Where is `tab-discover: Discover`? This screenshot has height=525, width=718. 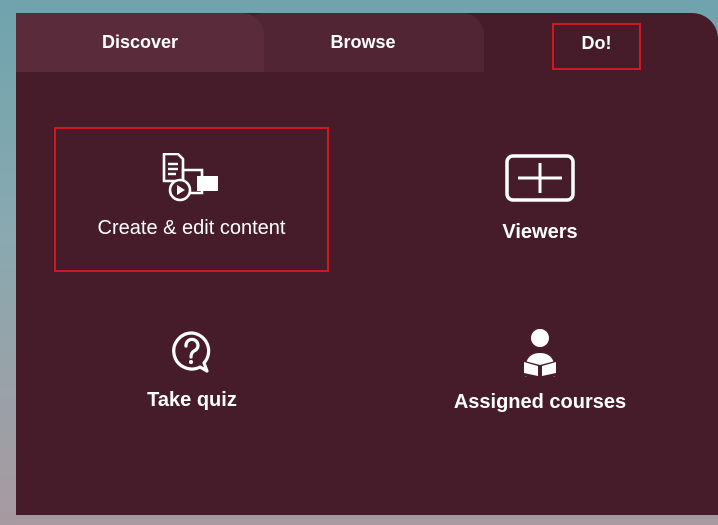 tab-discover: Discover is located at coordinates (140, 42).